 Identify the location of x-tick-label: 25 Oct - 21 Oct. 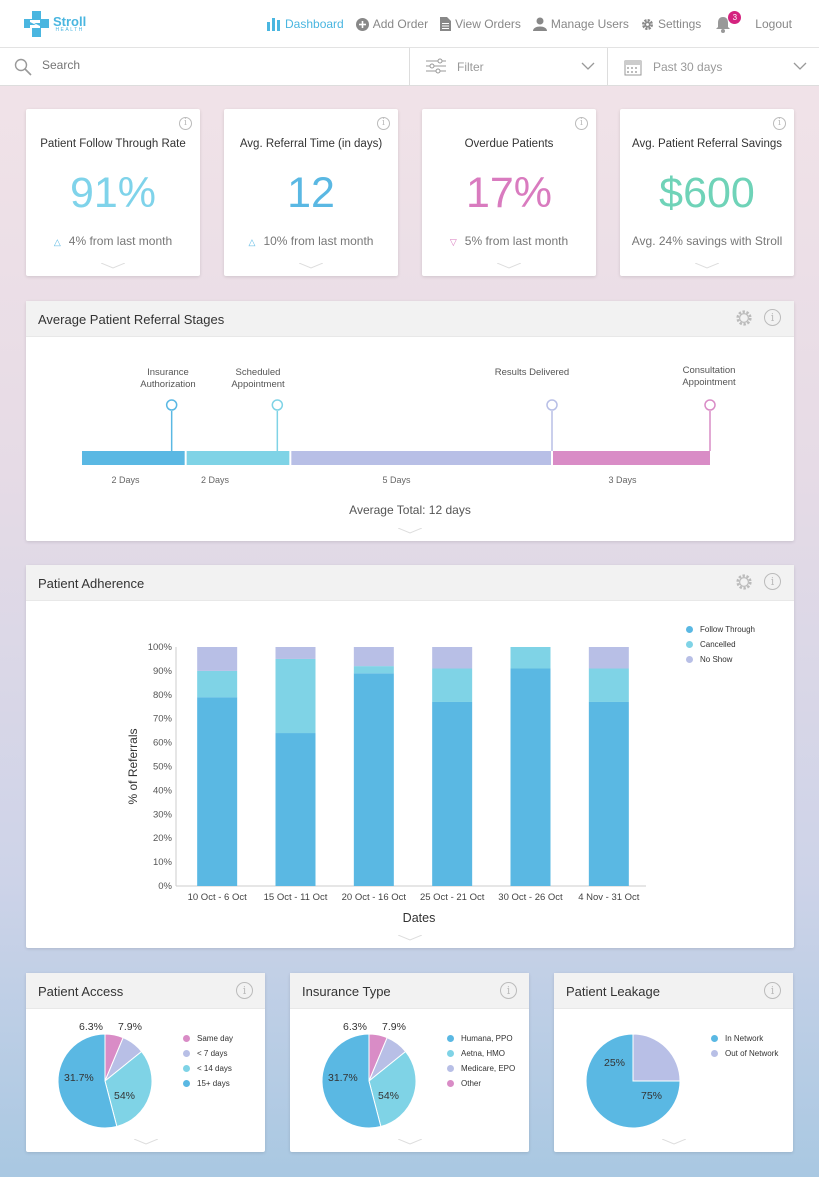
(452, 897).